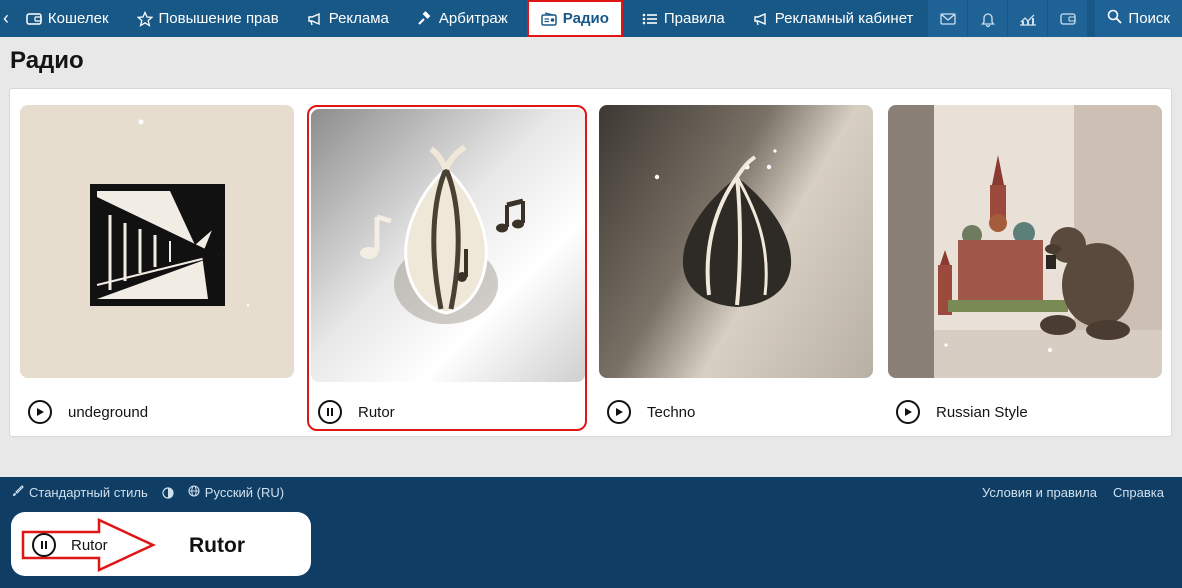  I want to click on nav-item-arbitration: Арбитраж, so click(462, 18).